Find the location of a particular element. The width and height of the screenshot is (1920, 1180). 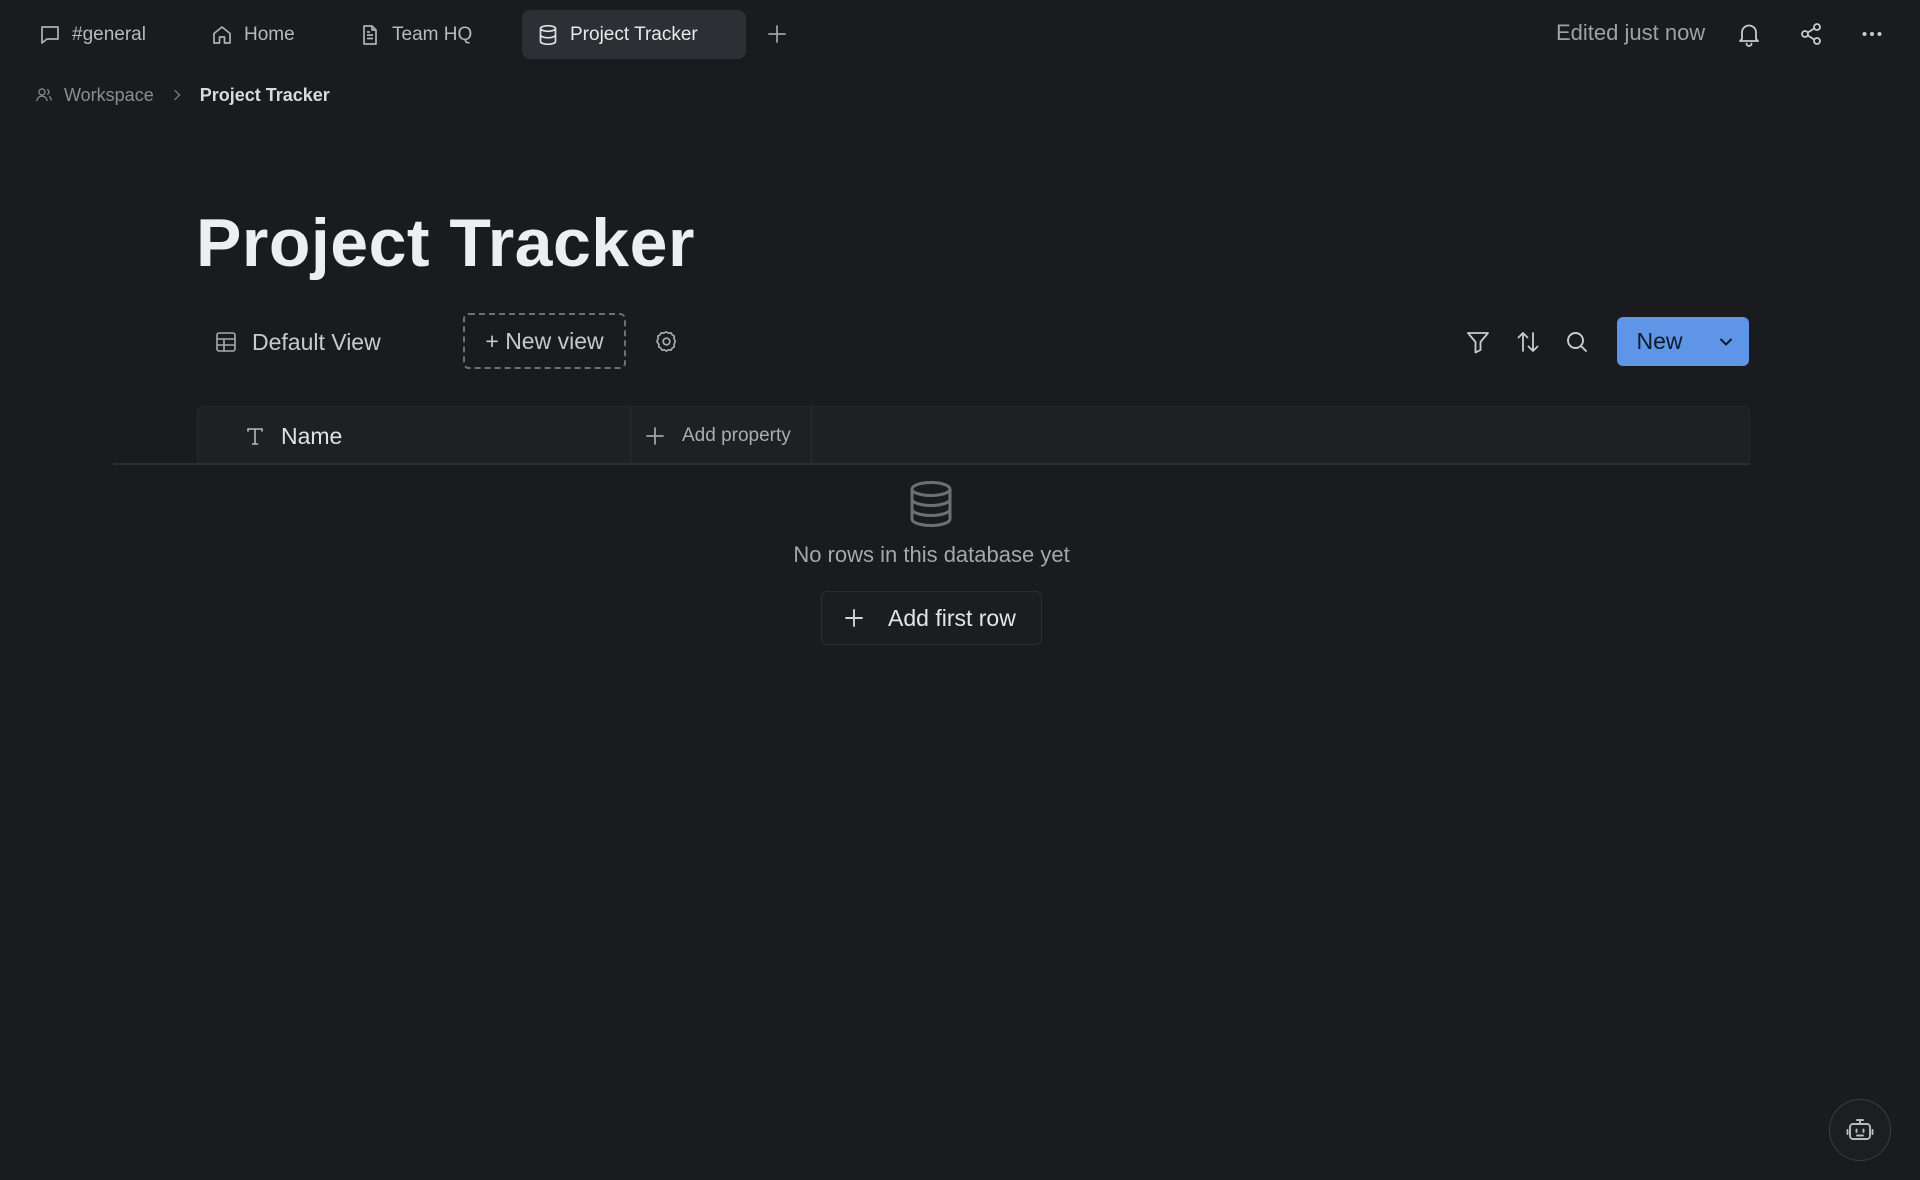

users-icon is located at coordinates (44, 95).